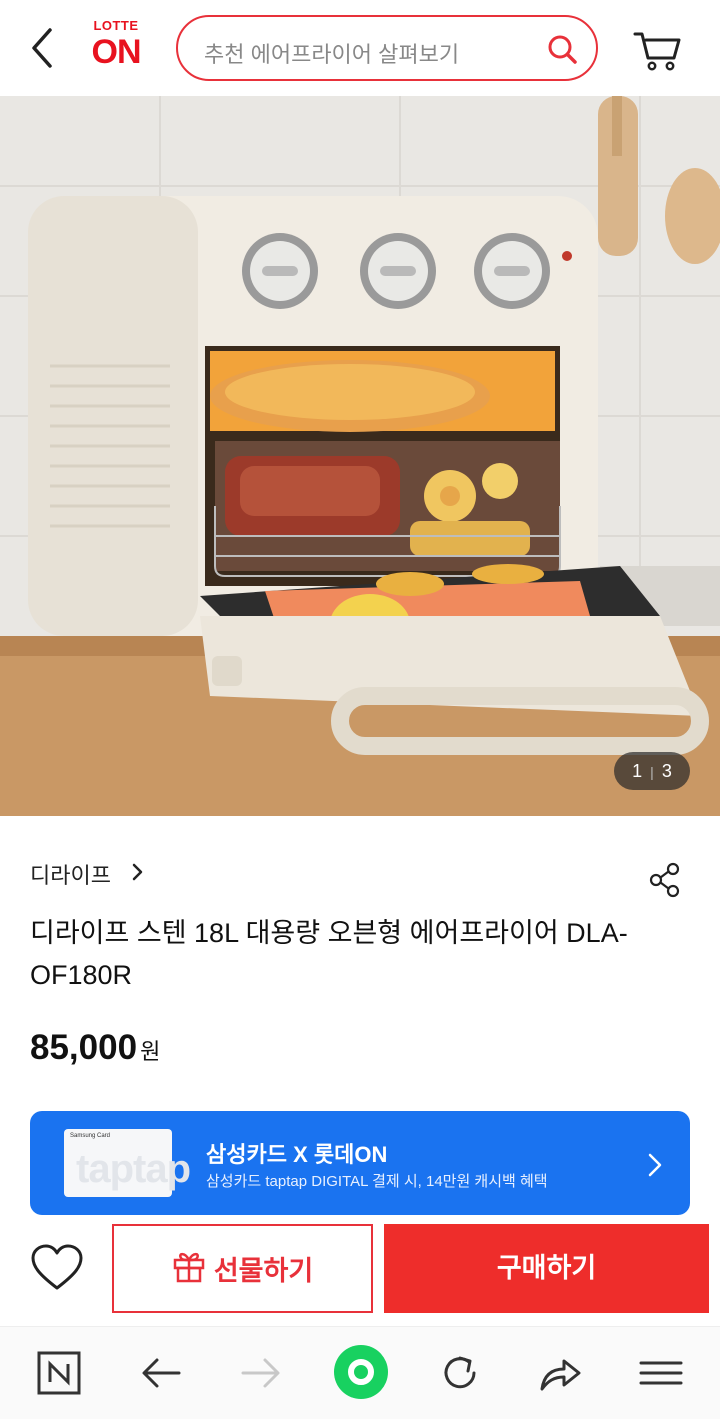  Describe the element at coordinates (57, 1268) in the screenshot. I see `wishlist-heart-icon` at that location.